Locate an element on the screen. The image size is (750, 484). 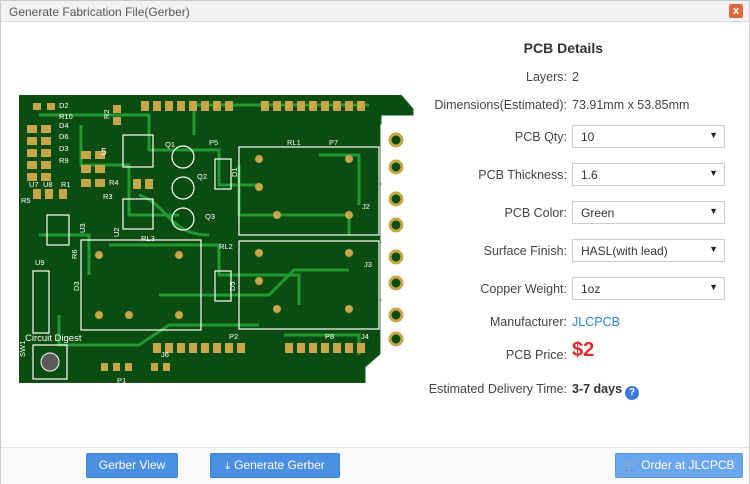
silk-label: D1 is located at coordinates (234, 172).